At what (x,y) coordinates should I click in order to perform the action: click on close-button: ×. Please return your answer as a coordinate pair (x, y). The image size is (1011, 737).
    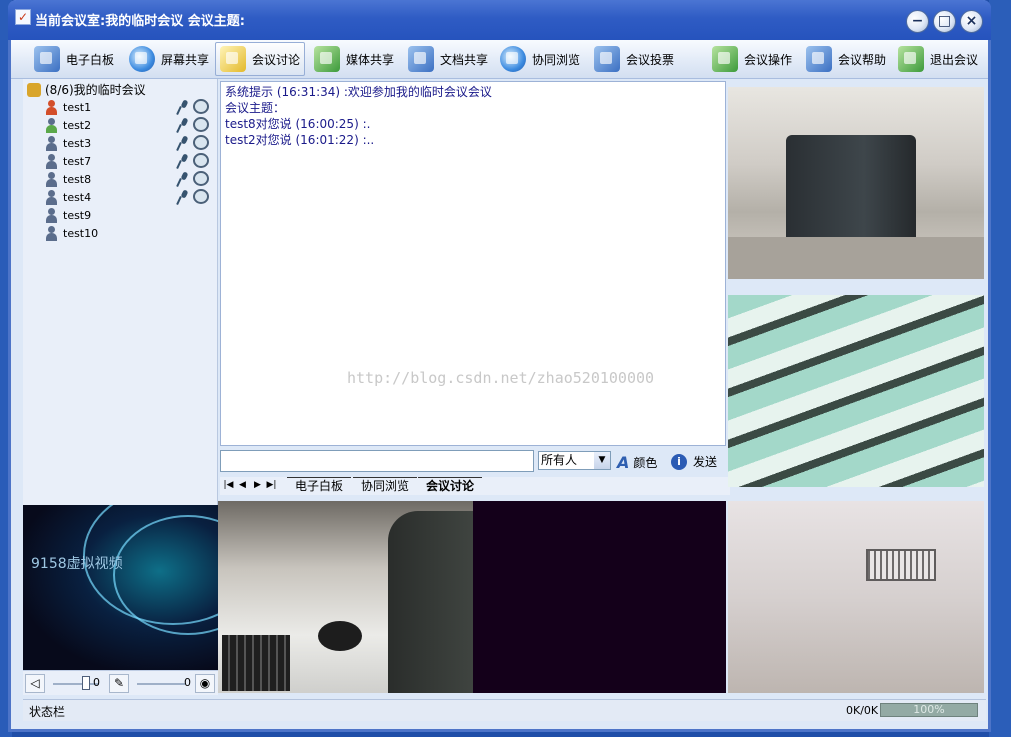
    Looking at the image, I should click on (971, 21).